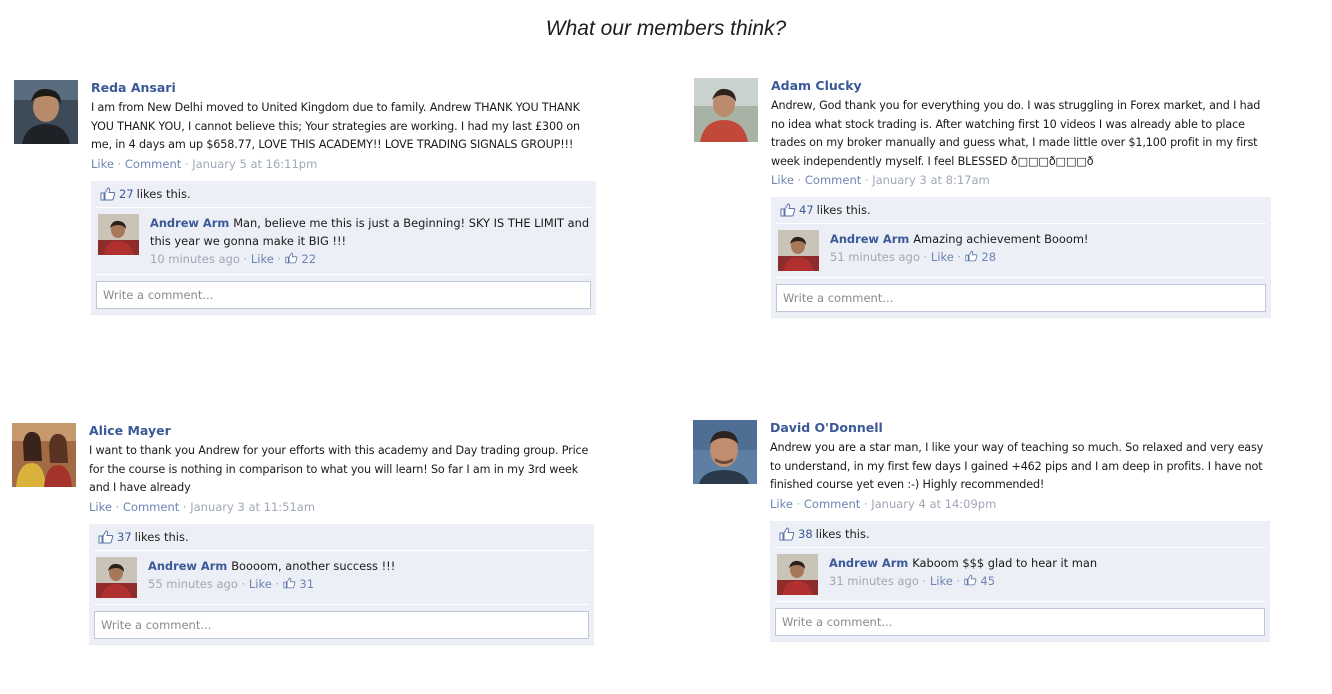 This screenshot has height=694, width=1332. I want to click on likes-row: 37 likes this., so click(341, 537).